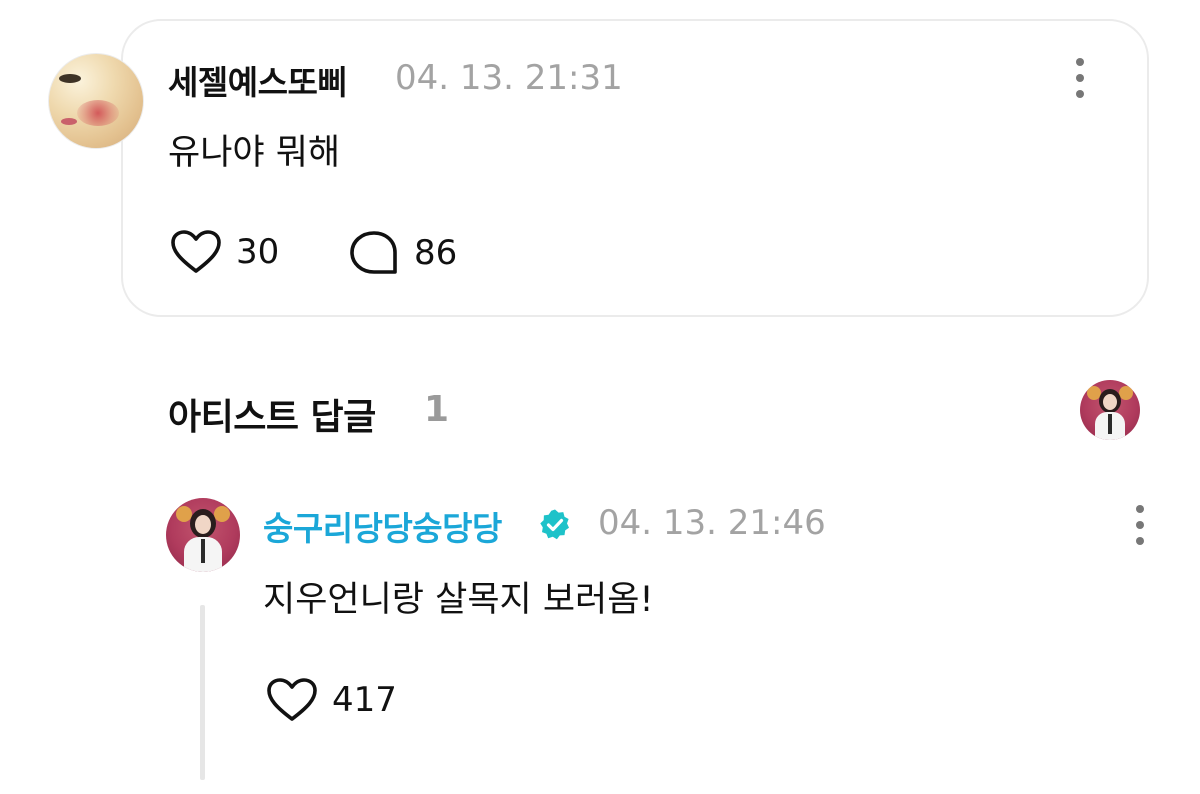  Describe the element at coordinates (382, 526) in the screenshot. I see `artist-name: 숭구리당당숭당당` at that location.